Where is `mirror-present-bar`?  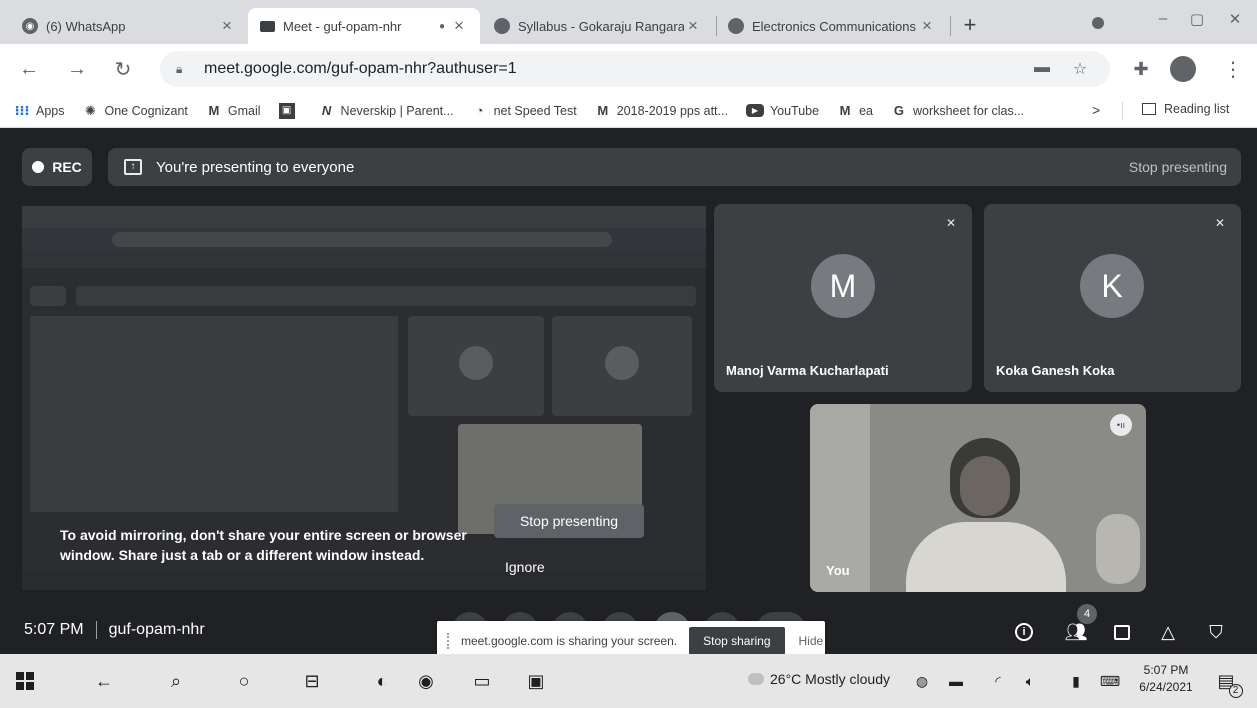 mirror-present-bar is located at coordinates (386, 296).